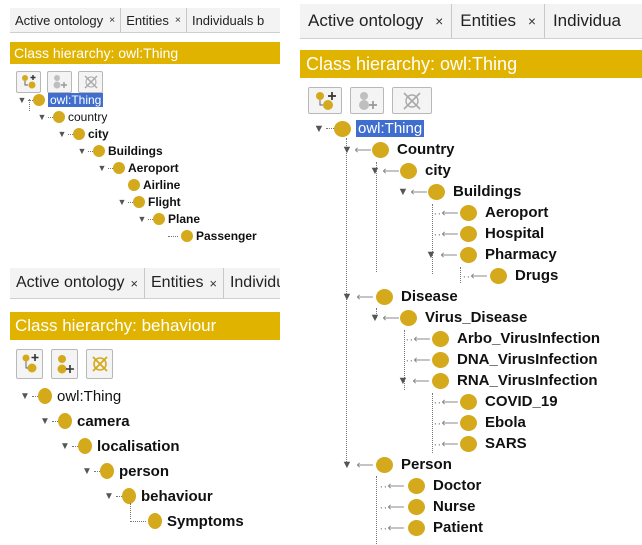  I want to click on tree-node: ··⟵ DNA_VirusInfection, so click(501, 359).